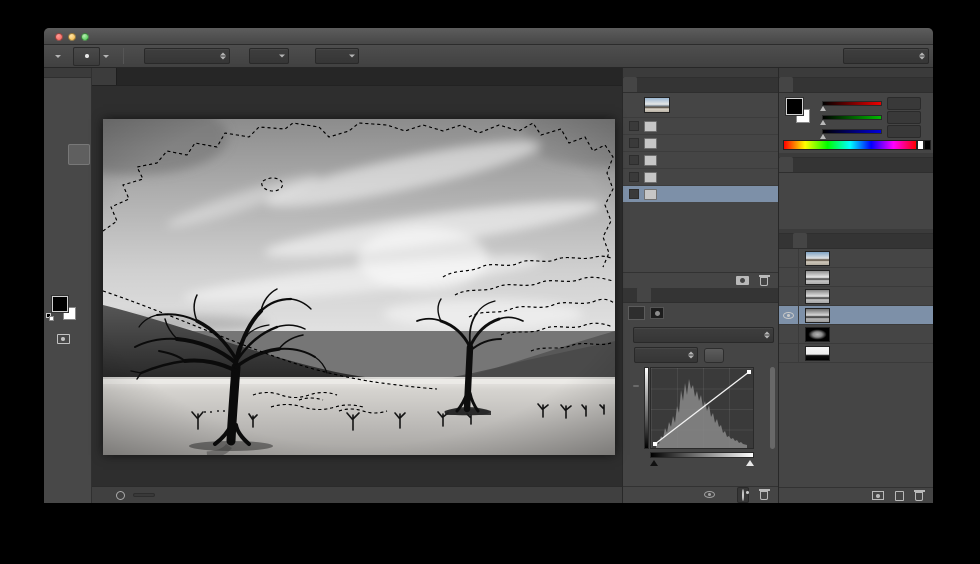  What do you see at coordinates (919, 495) in the screenshot?
I see `delete-channel-trash-icon` at bounding box center [919, 495].